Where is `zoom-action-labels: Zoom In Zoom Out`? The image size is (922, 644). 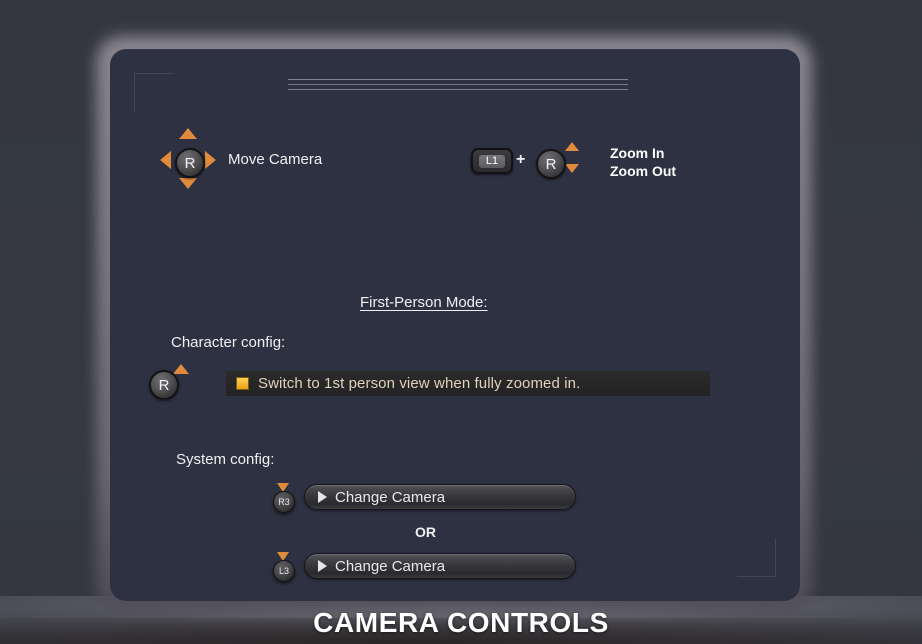 zoom-action-labels: Zoom In Zoom Out is located at coordinates (643, 162).